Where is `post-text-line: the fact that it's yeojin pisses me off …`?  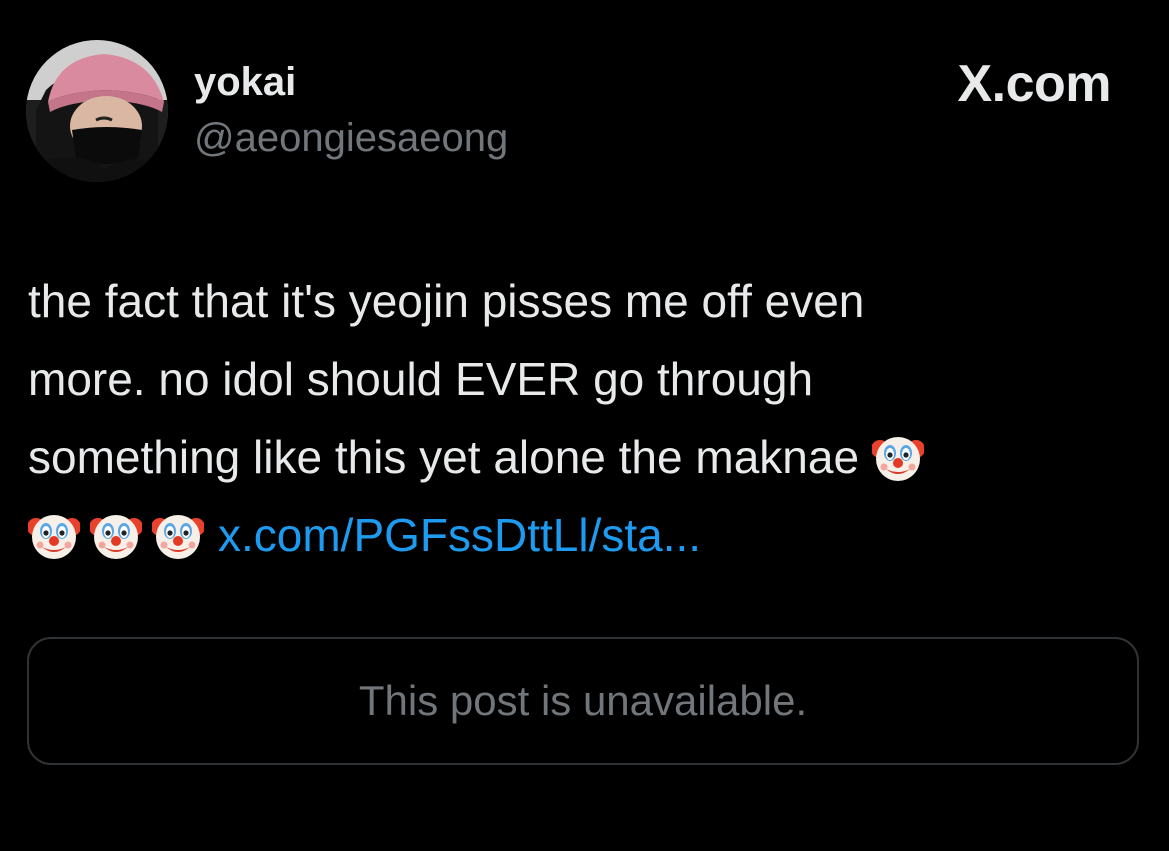 post-text-line: the fact that it's yeojin pisses me off … is located at coordinates (446, 301).